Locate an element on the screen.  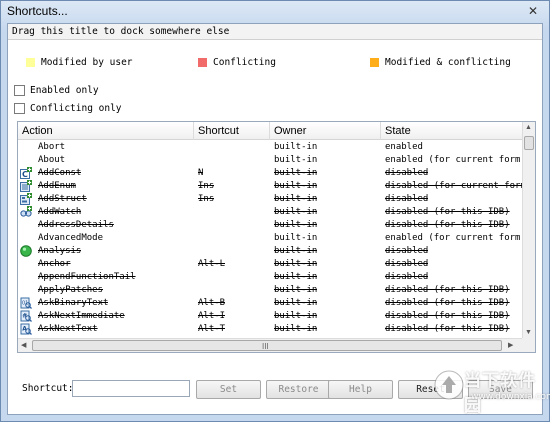
vertical-scrollbar: ▲ ▼ is located at coordinates (528, 230).